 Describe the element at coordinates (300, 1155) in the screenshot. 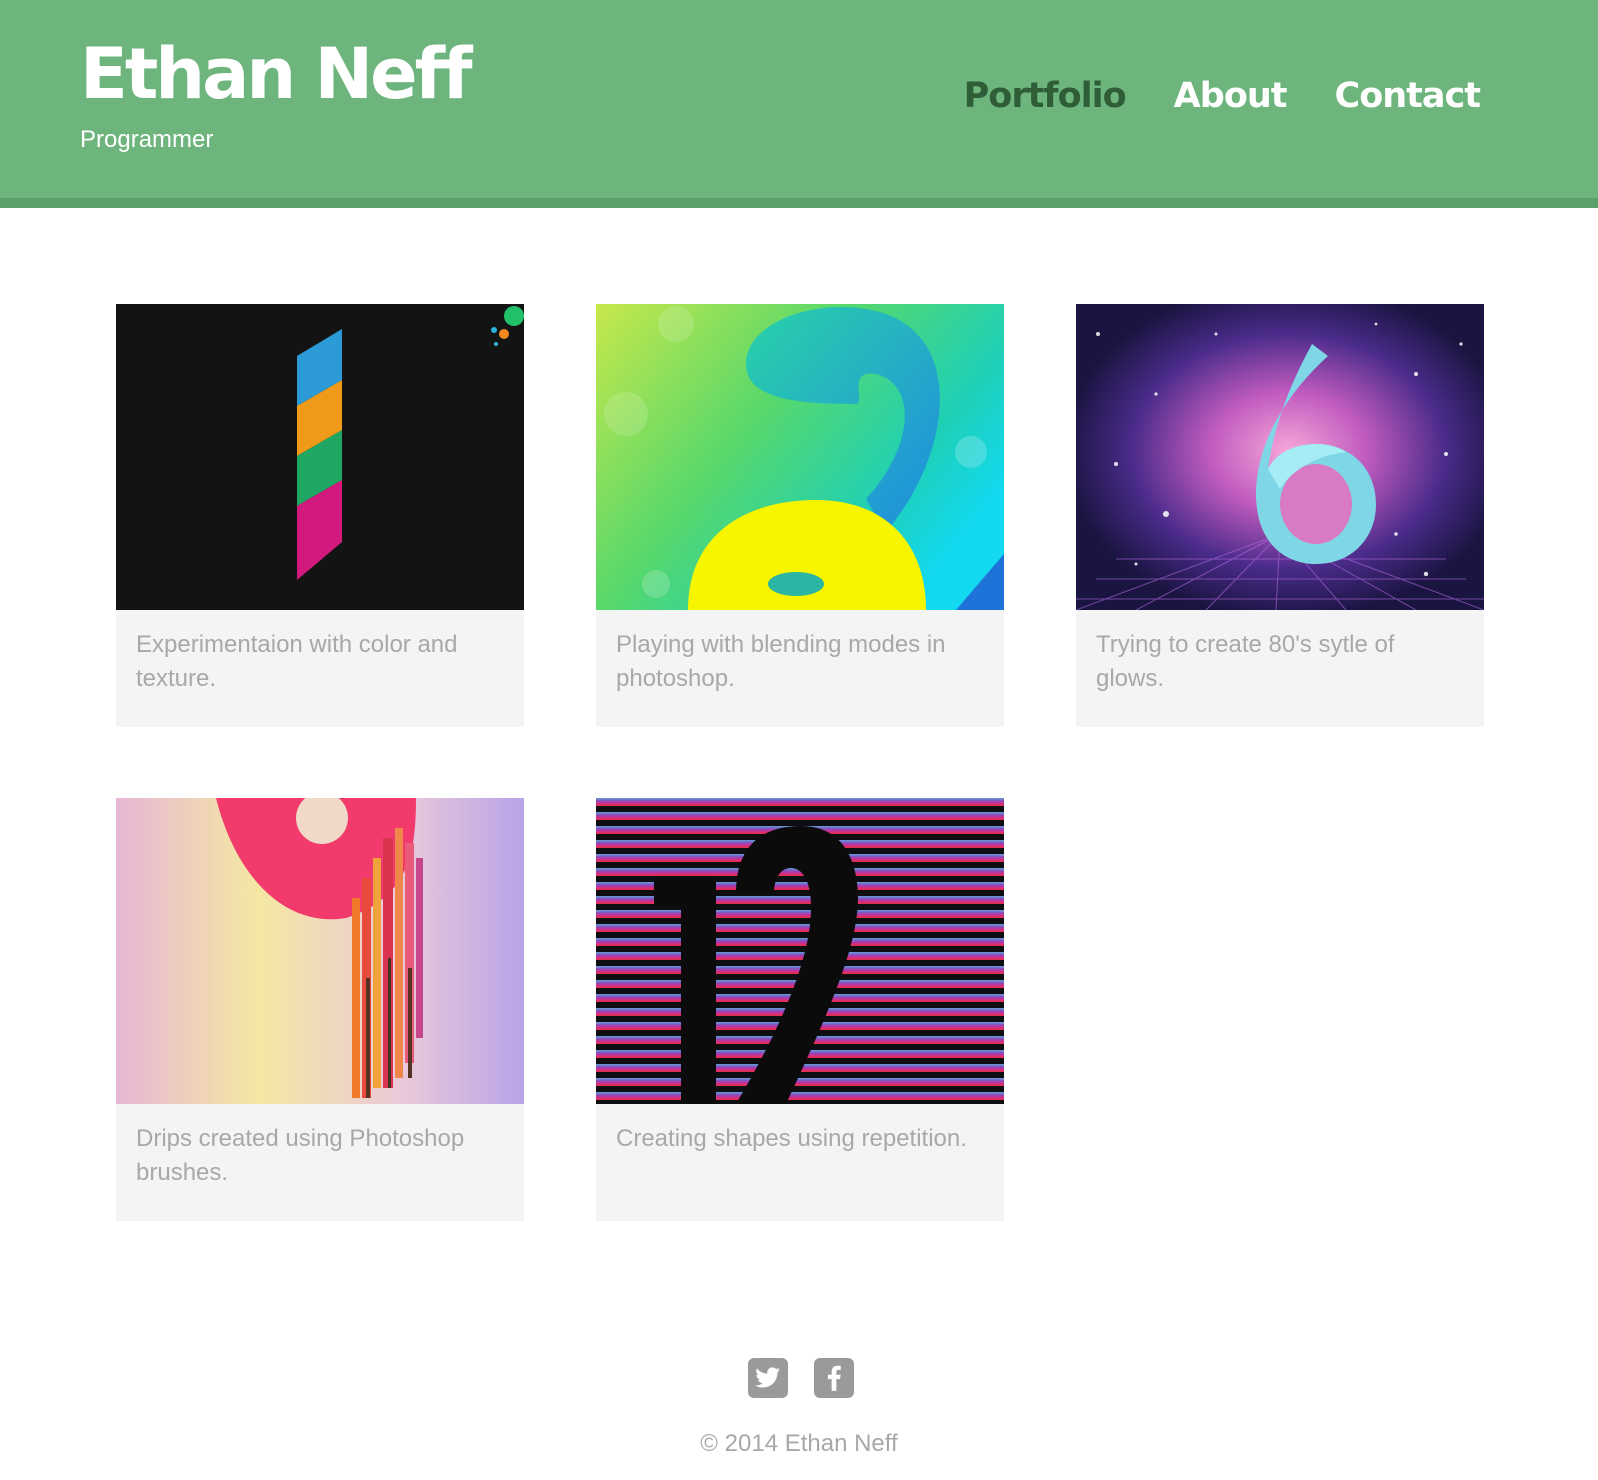

I see `portfolio-caption: Drips created using Photoshop brushes.` at that location.